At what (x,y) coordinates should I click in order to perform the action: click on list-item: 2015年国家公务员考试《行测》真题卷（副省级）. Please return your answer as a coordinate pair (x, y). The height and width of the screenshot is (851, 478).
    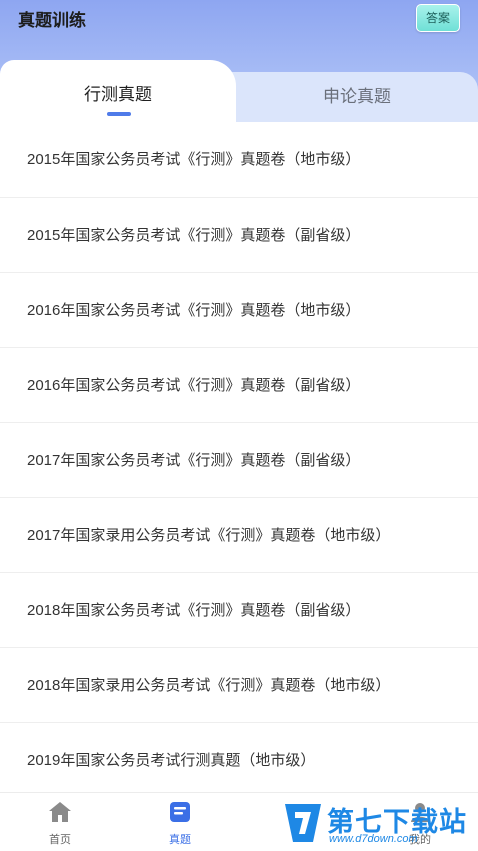
    Looking at the image, I should click on (239, 235).